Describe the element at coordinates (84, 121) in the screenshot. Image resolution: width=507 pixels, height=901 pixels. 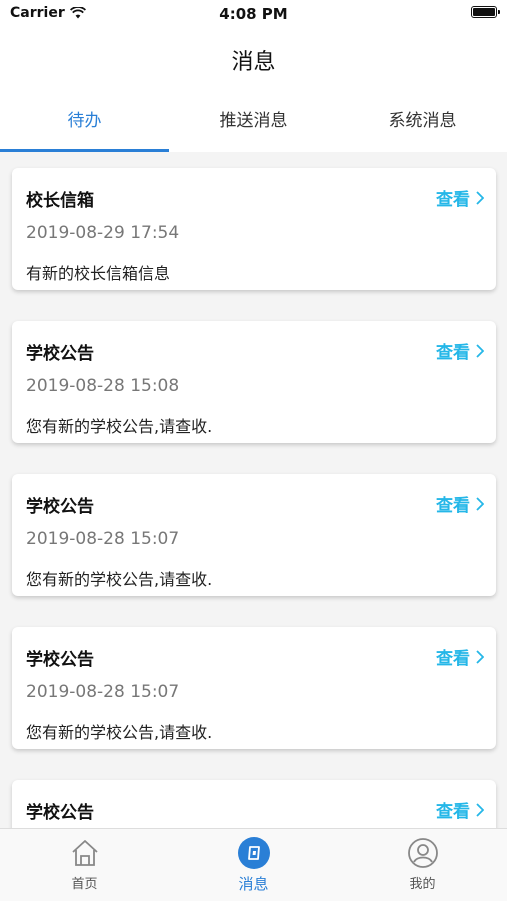
I see `tab-todo: 待办` at that location.